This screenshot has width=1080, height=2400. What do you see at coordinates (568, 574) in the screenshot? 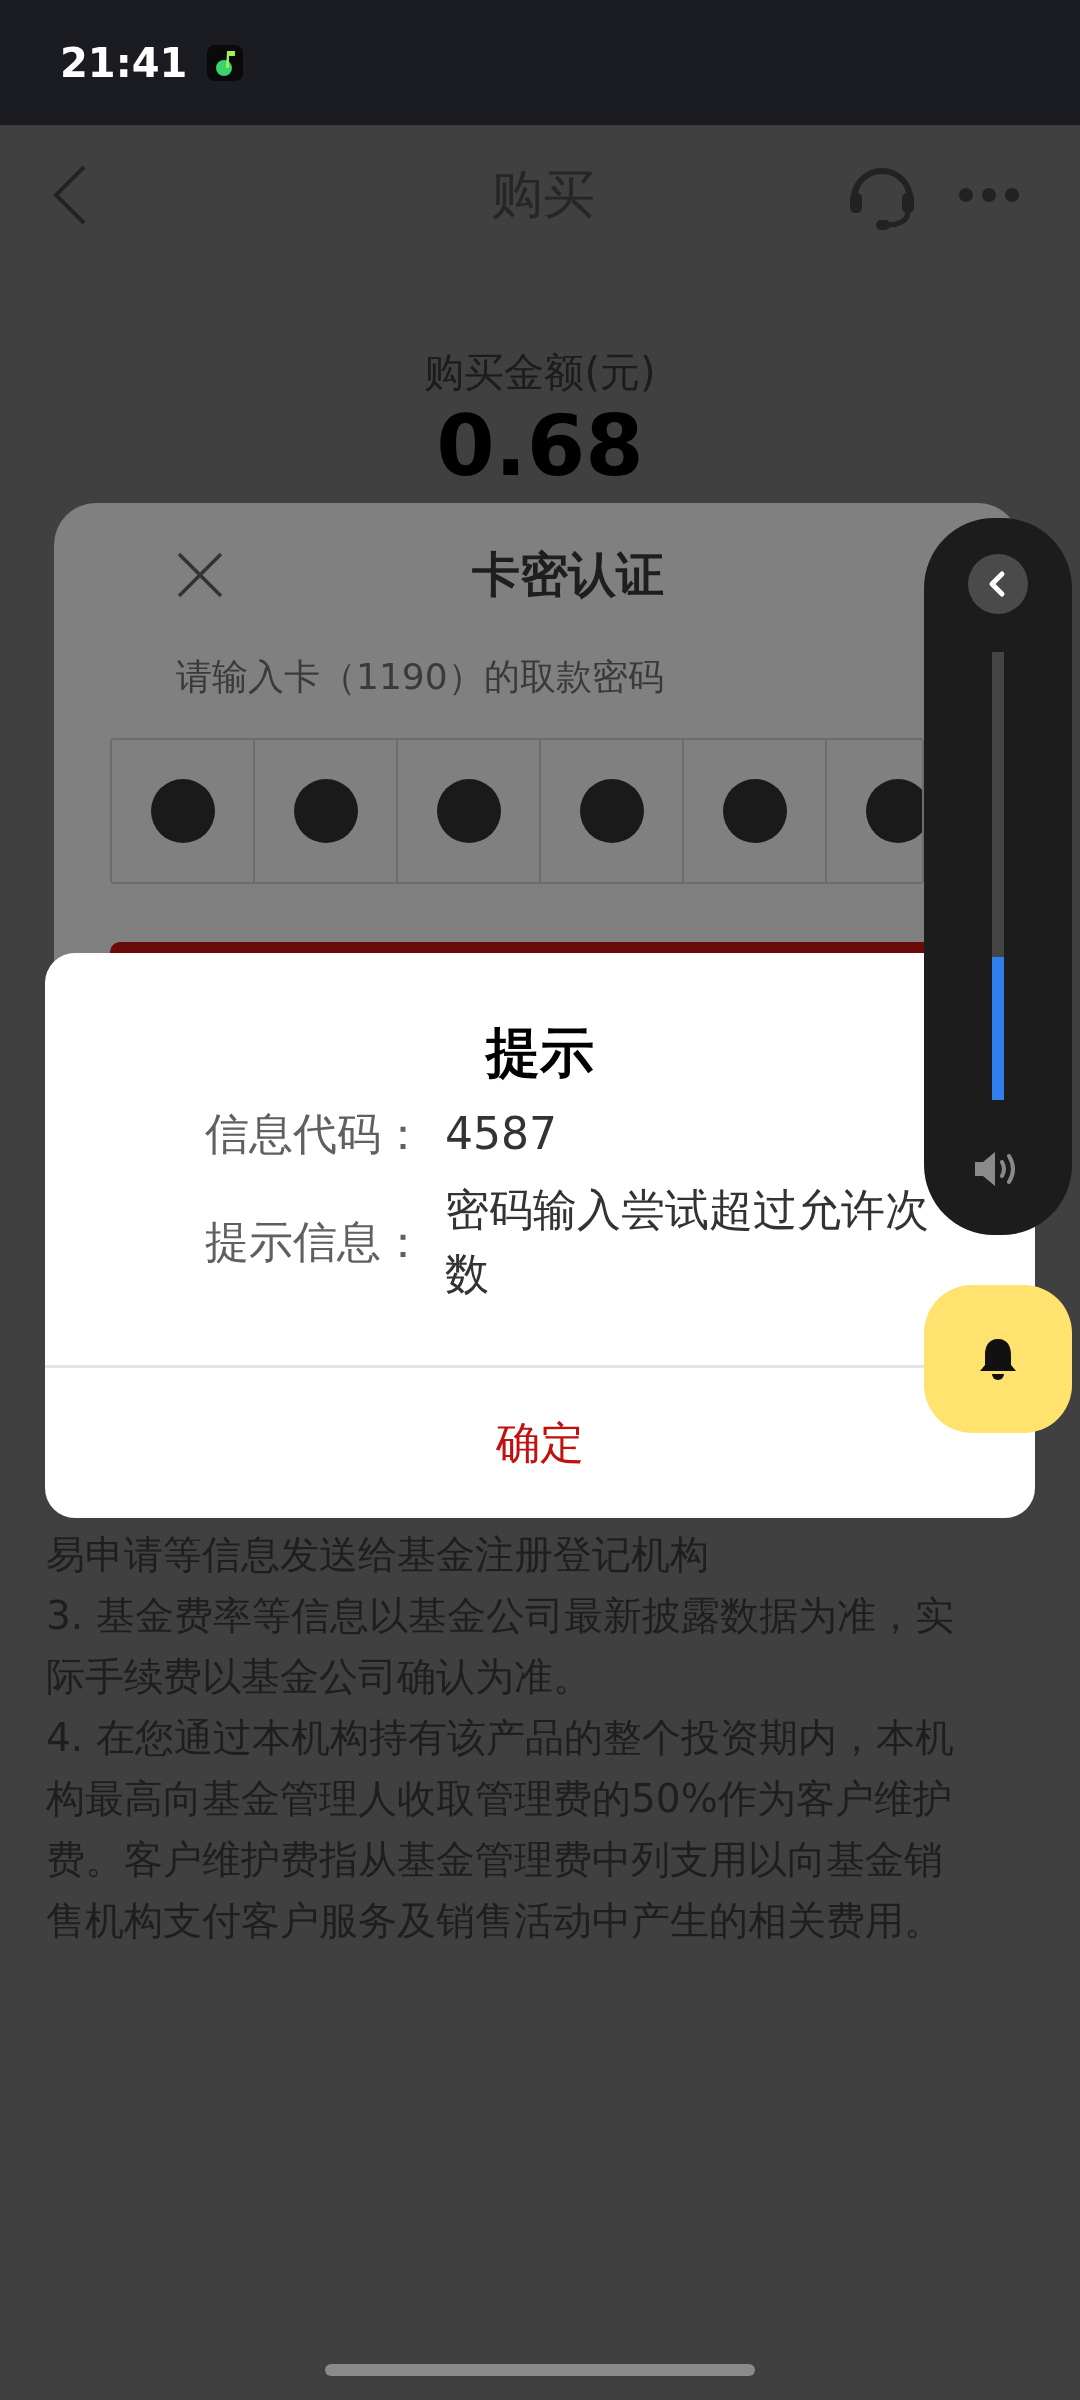
I see `dialog-title: 卡密认证` at bounding box center [568, 574].